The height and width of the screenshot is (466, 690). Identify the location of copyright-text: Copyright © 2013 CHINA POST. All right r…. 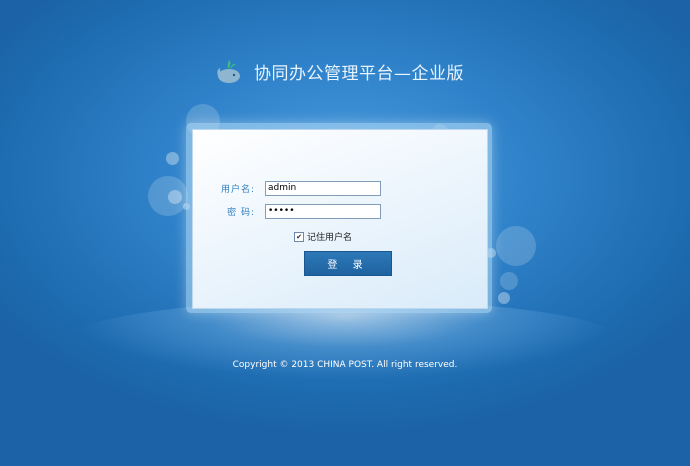
(345, 365).